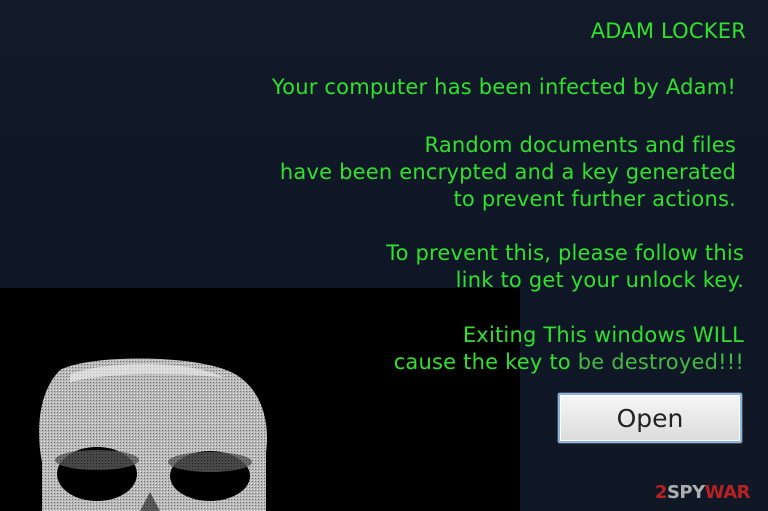 Image resolution: width=768 pixels, height=511 pixels. I want to click on infected-message: Your computer has been infected by Adam!, so click(503, 87).